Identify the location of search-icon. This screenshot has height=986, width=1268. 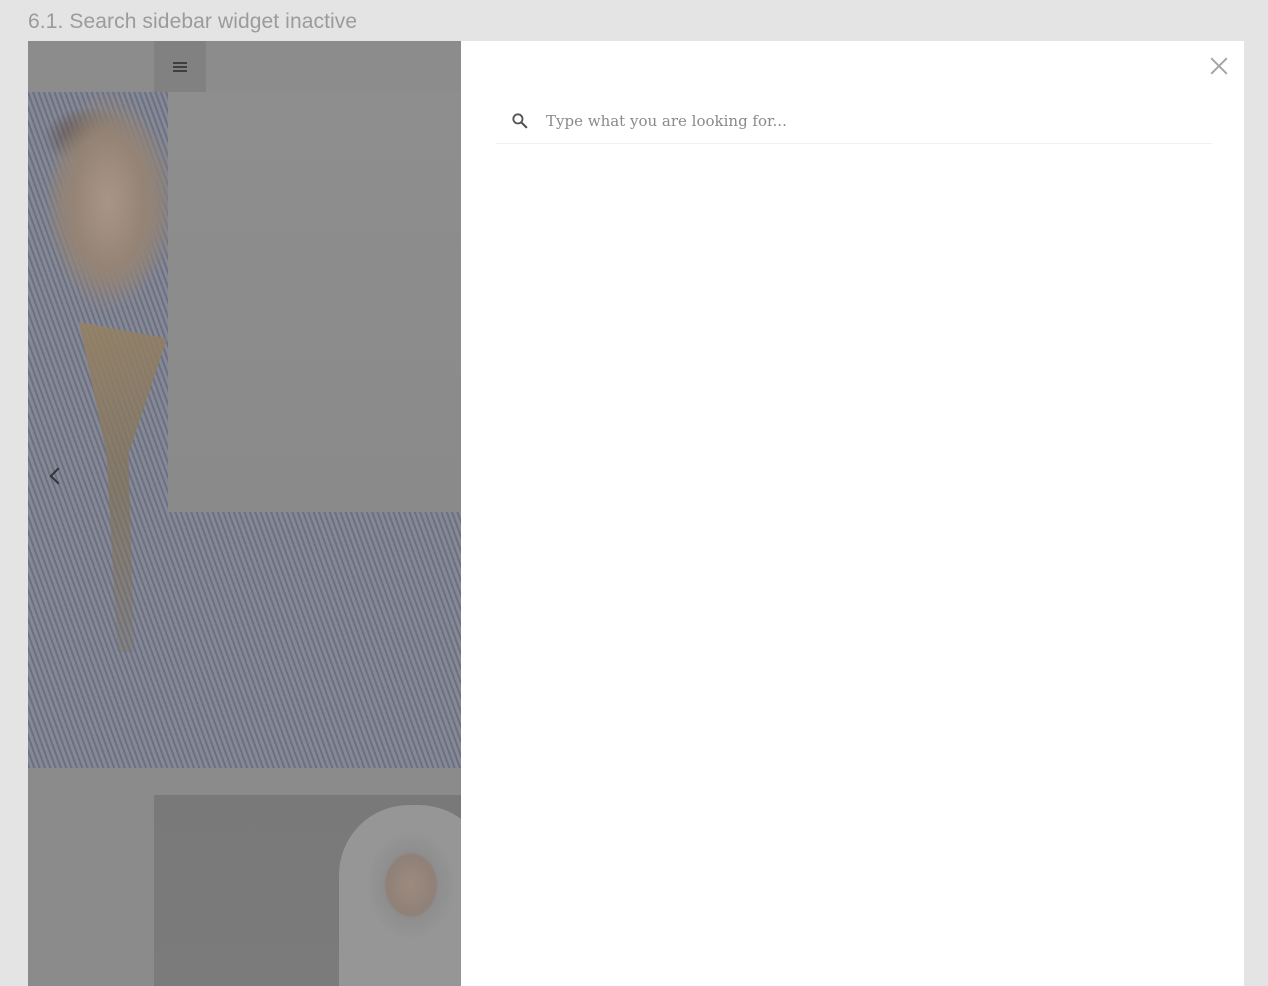
(520, 121).